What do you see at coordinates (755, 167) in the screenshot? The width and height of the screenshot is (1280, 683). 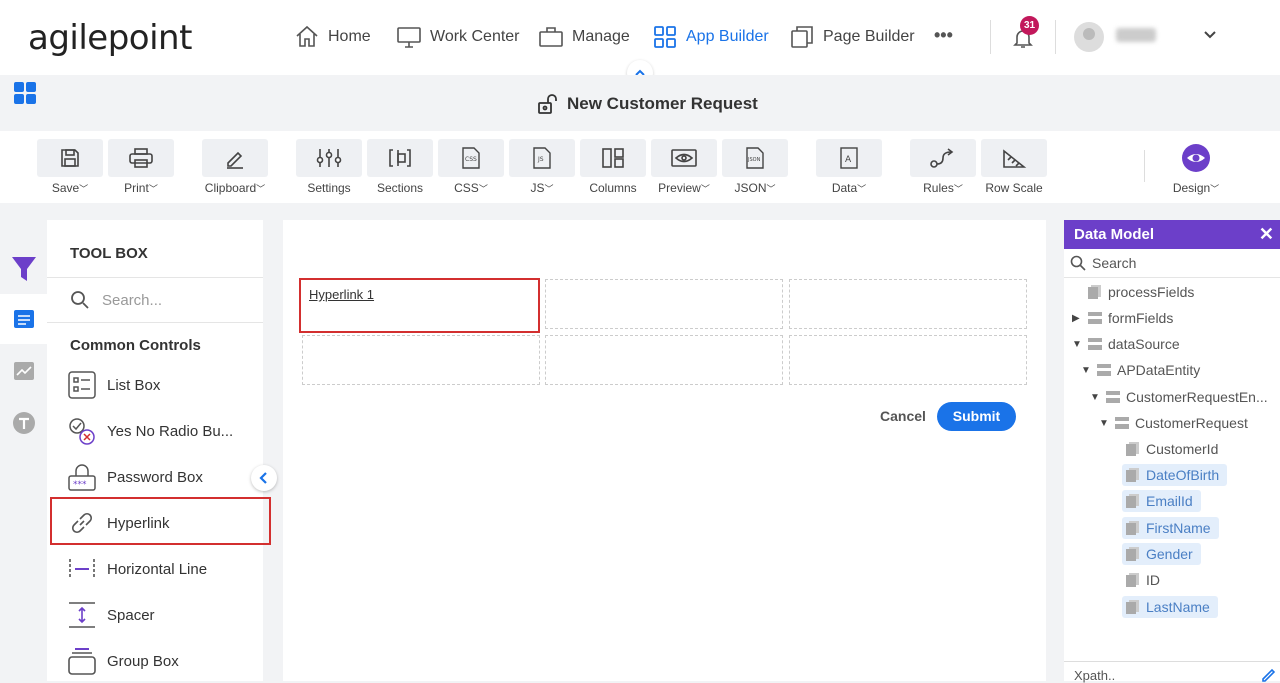 I see `json-button: JSON JSON﹀` at bounding box center [755, 167].